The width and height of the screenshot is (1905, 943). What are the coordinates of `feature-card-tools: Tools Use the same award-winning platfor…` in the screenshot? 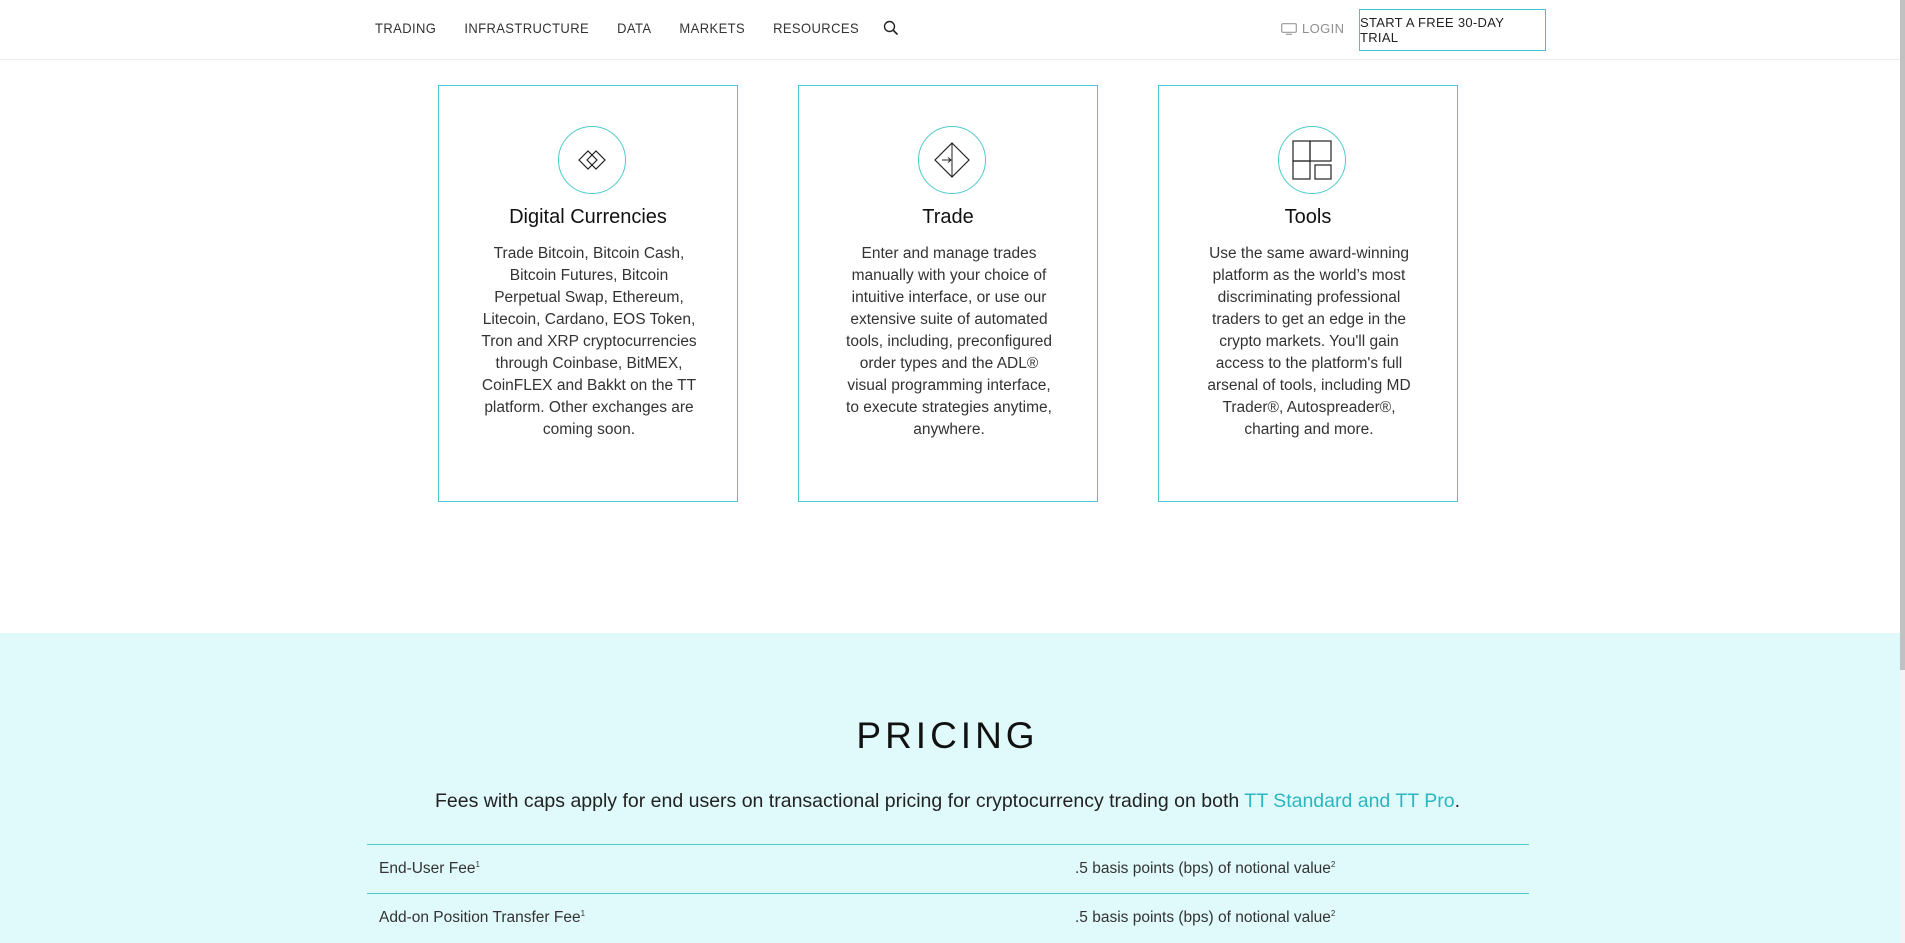 It's located at (1308, 293).